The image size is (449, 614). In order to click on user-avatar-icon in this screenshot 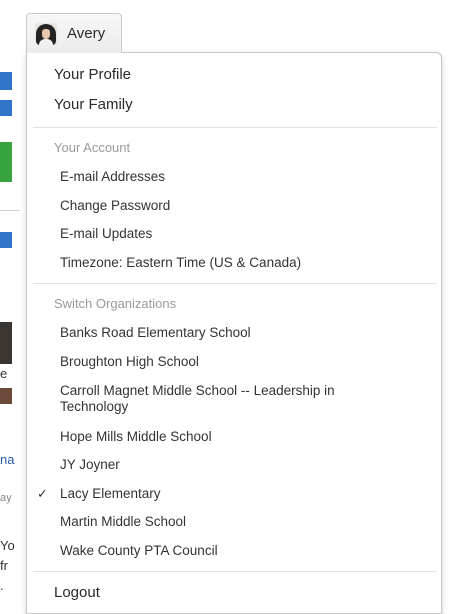, I will do `click(46, 33)`.